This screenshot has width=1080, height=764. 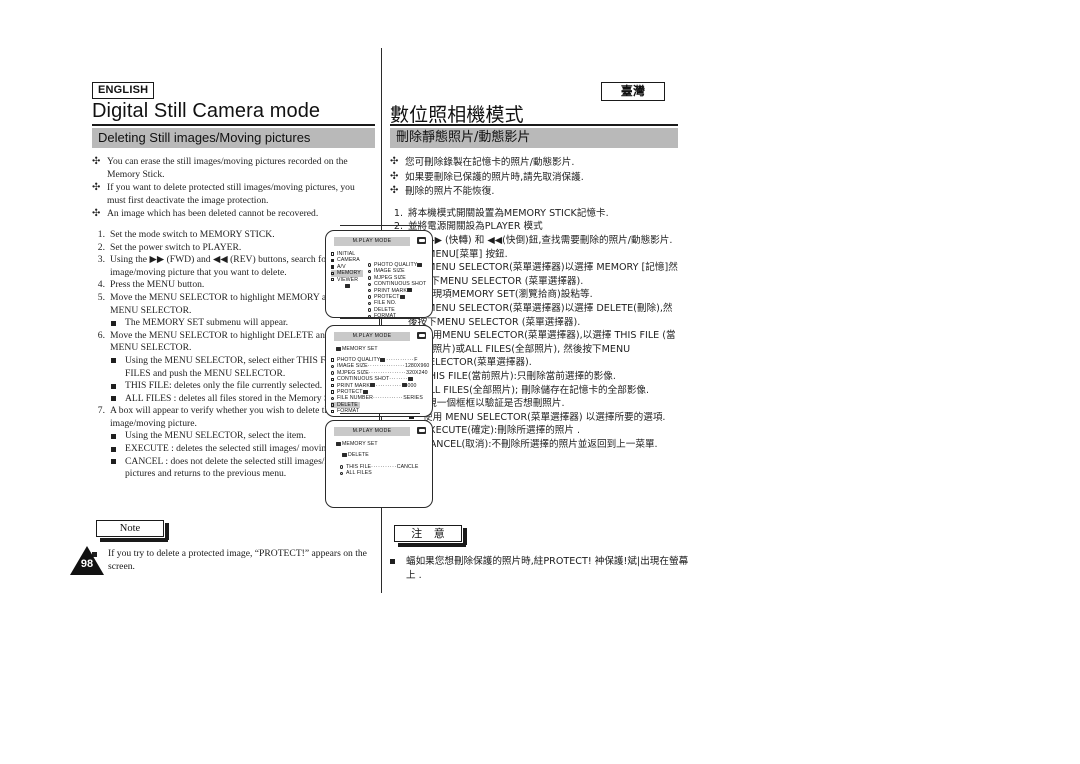 What do you see at coordinates (390, 277) in the screenshot?
I see `lcd-menu-label: MJPEG SIZE` at bounding box center [390, 277].